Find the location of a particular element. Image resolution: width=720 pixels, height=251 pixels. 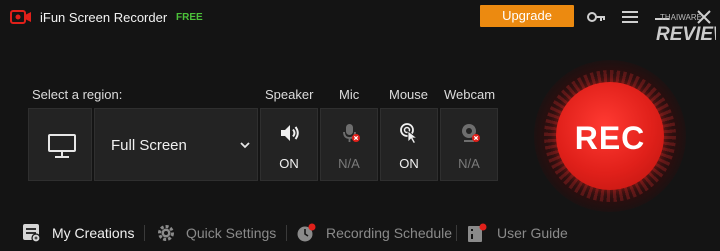

mouse-label: Mouse is located at coordinates (409, 94).